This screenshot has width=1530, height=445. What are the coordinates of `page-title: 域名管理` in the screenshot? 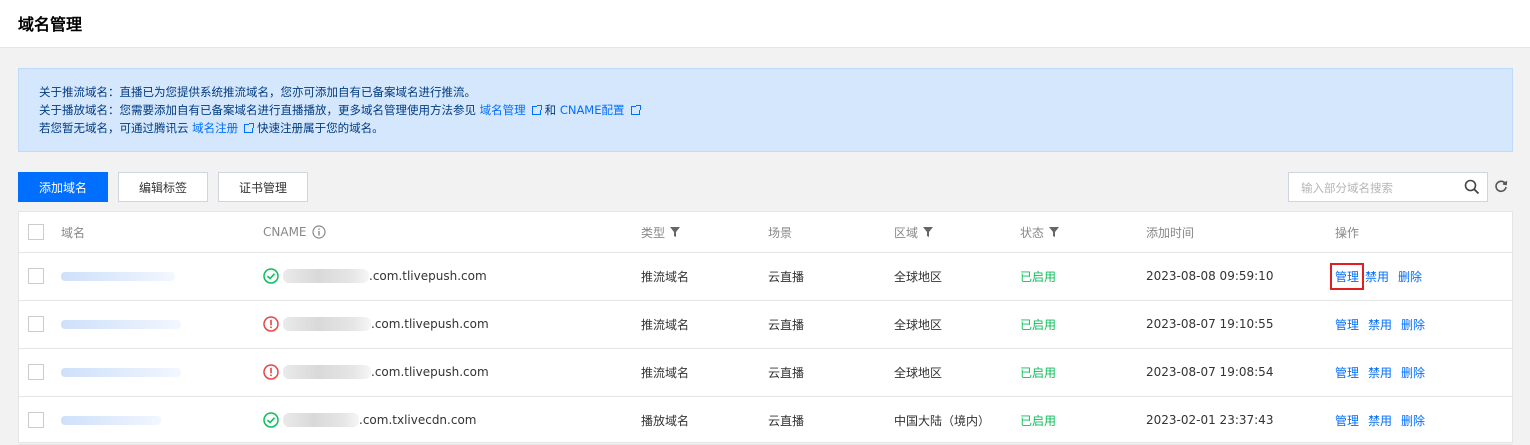 It's located at (50, 24).